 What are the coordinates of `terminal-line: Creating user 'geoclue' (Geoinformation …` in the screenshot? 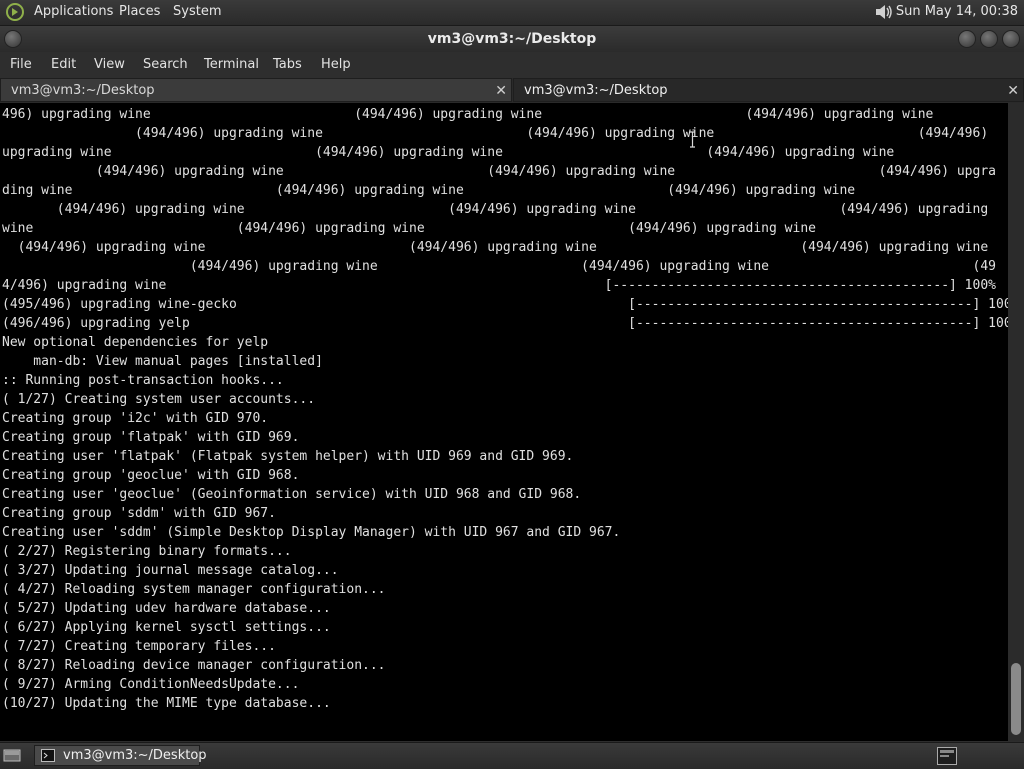 It's located at (292, 494).